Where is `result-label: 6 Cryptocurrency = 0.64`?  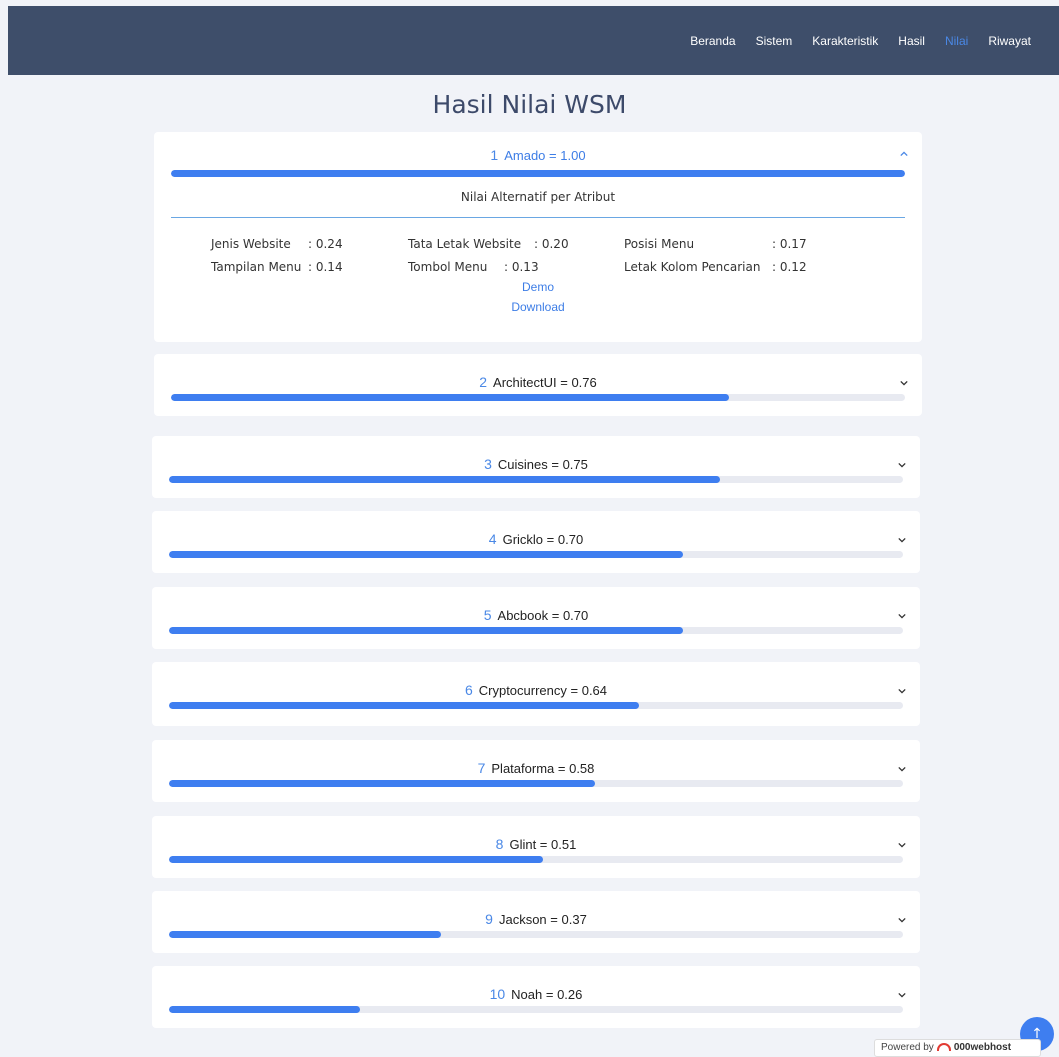 result-label: 6 Cryptocurrency = 0.64 is located at coordinates (536, 690).